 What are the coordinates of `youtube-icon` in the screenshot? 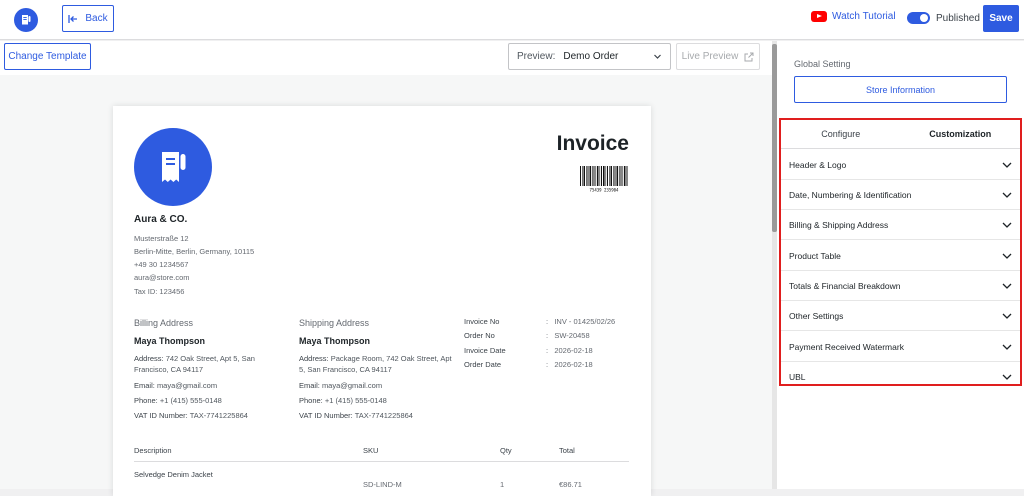 It's located at (819, 16).